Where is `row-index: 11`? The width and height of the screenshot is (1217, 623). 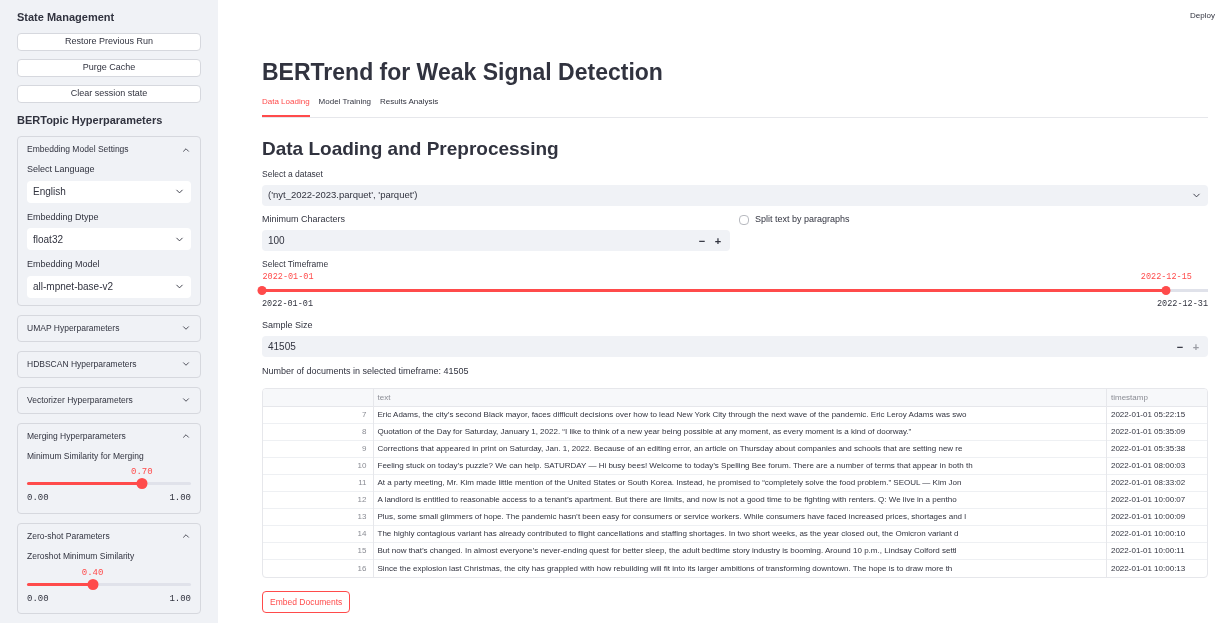
row-index: 11 is located at coordinates (318, 483).